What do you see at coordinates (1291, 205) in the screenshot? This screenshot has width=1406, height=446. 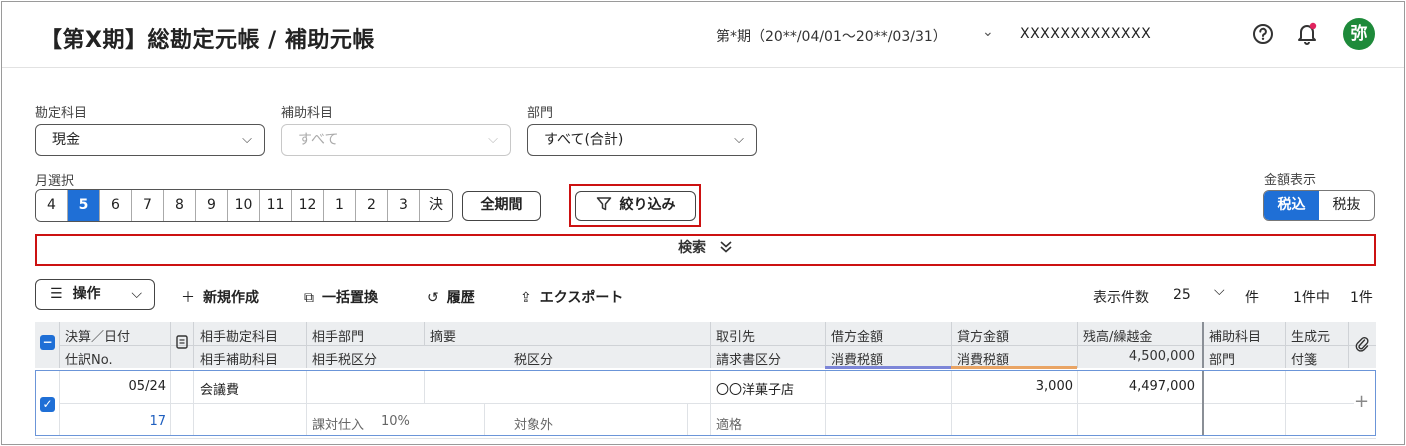 I see `tax-included-button: 税込` at bounding box center [1291, 205].